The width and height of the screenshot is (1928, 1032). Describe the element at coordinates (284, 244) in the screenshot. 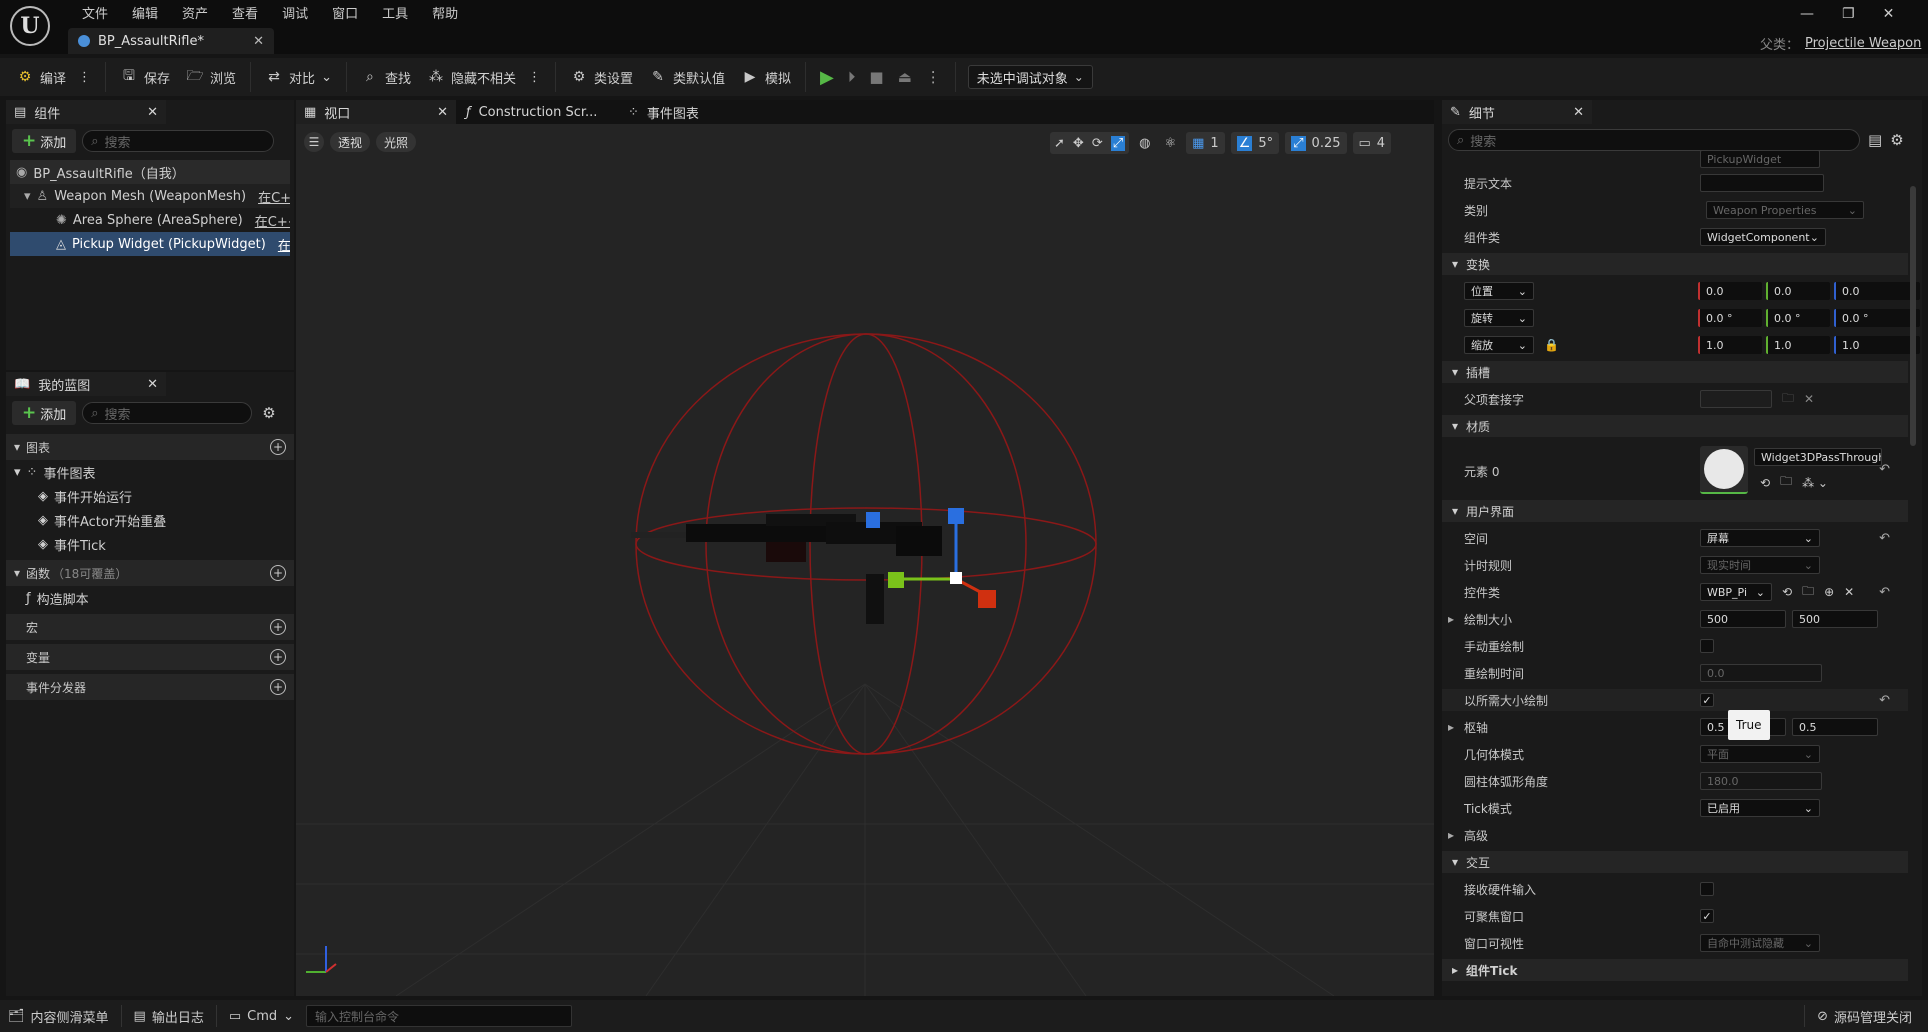

I see `cpp-link: 在C++` at that location.